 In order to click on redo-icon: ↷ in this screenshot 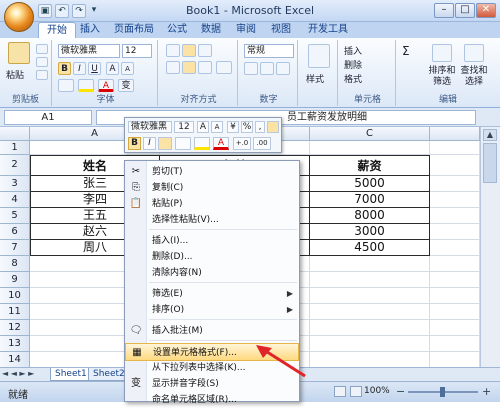, I will do `click(79, 11)`.